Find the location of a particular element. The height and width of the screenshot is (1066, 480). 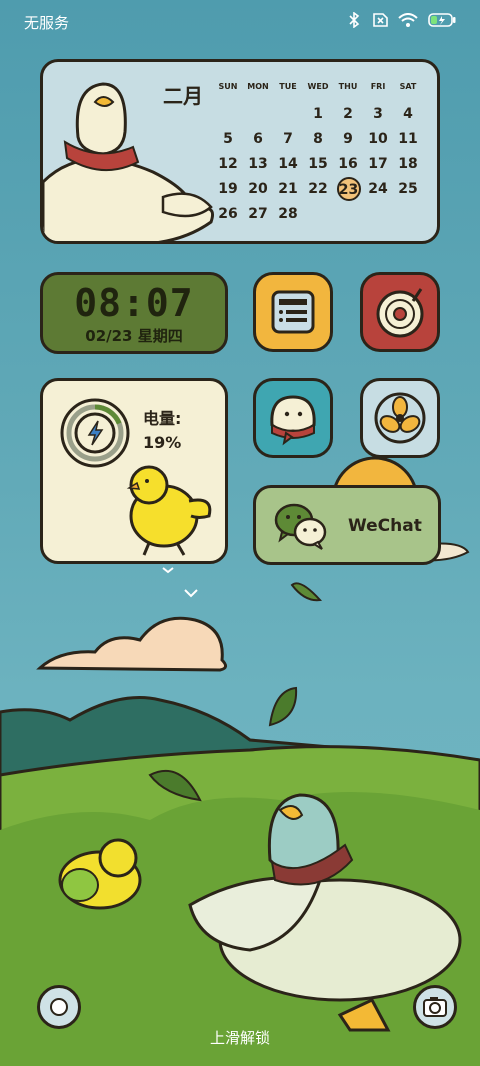

notes-icon is located at coordinates (293, 312).